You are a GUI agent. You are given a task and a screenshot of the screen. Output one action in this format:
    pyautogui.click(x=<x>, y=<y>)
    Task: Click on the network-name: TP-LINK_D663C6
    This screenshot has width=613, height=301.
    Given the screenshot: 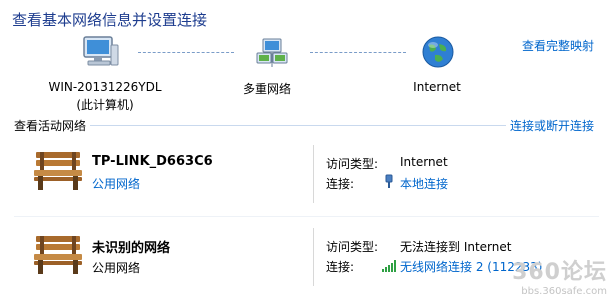 What is the action you would take?
    pyautogui.click(x=152, y=161)
    